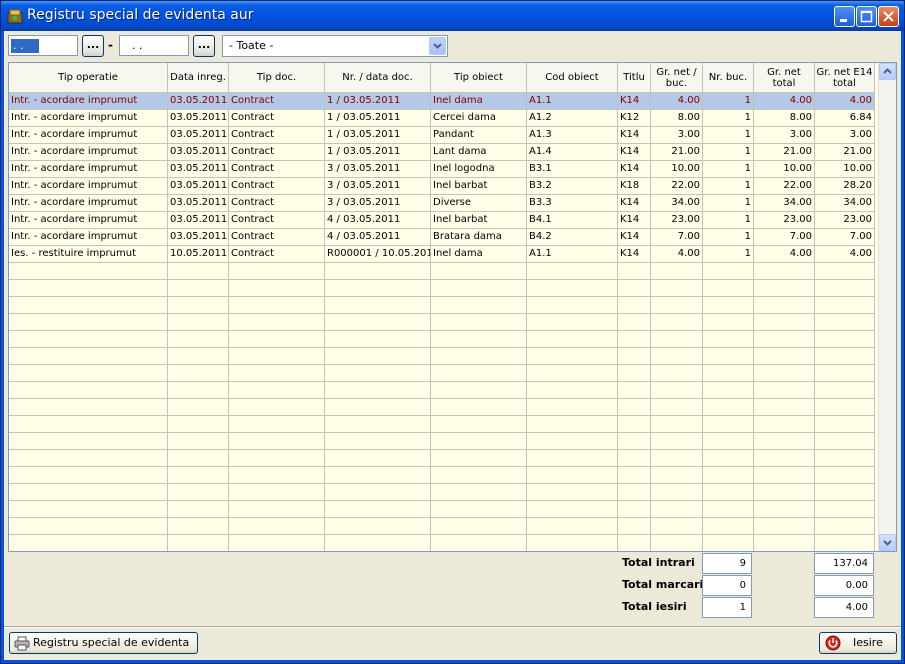  I want to click on table-cell: 10.00, so click(784, 169).